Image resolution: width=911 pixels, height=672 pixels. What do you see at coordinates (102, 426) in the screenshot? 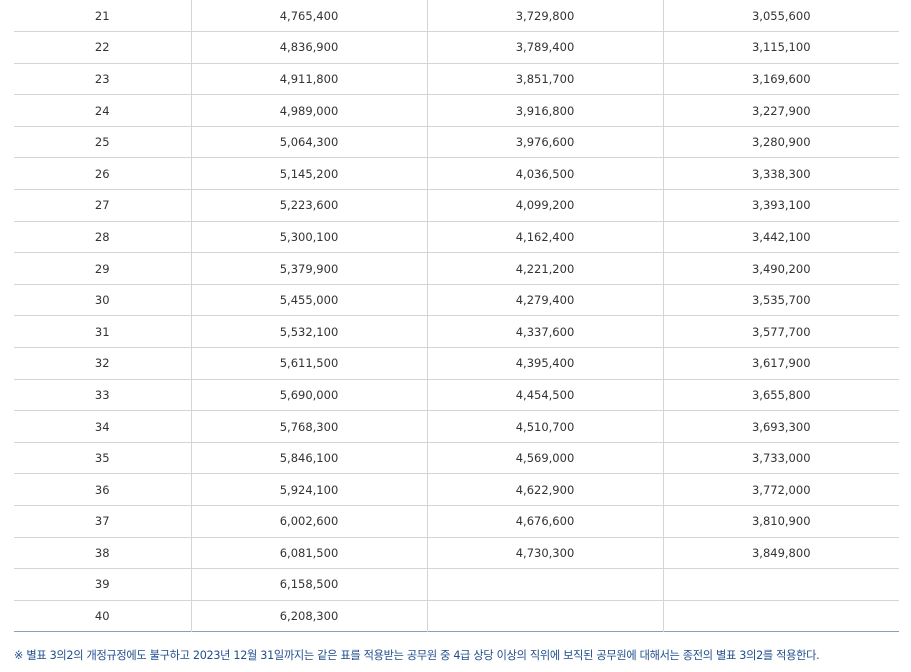
I see `step-cell: 34` at bounding box center [102, 426].